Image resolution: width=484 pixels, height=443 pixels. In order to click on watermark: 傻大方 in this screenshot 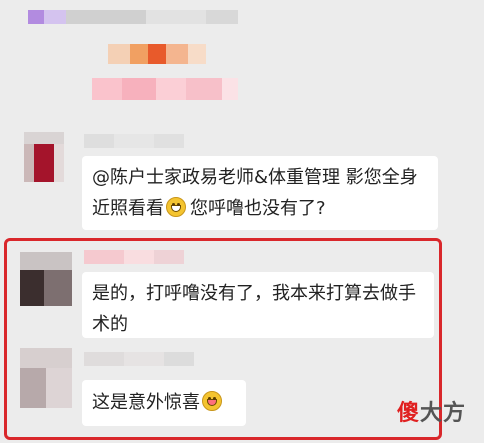, I will do `click(431, 411)`.